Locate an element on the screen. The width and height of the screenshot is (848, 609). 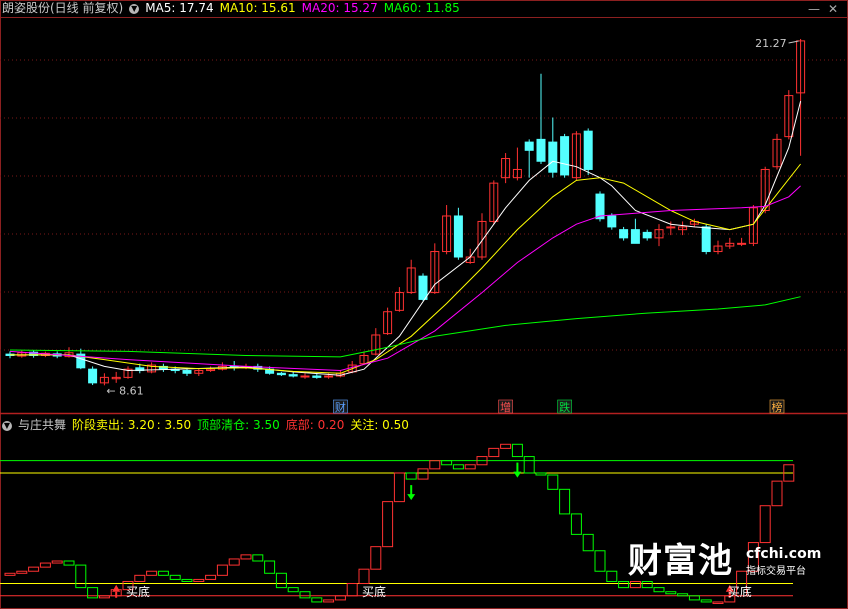
stage-sell-label: 阶段卖出: 3.20 is located at coordinates (113, 425).